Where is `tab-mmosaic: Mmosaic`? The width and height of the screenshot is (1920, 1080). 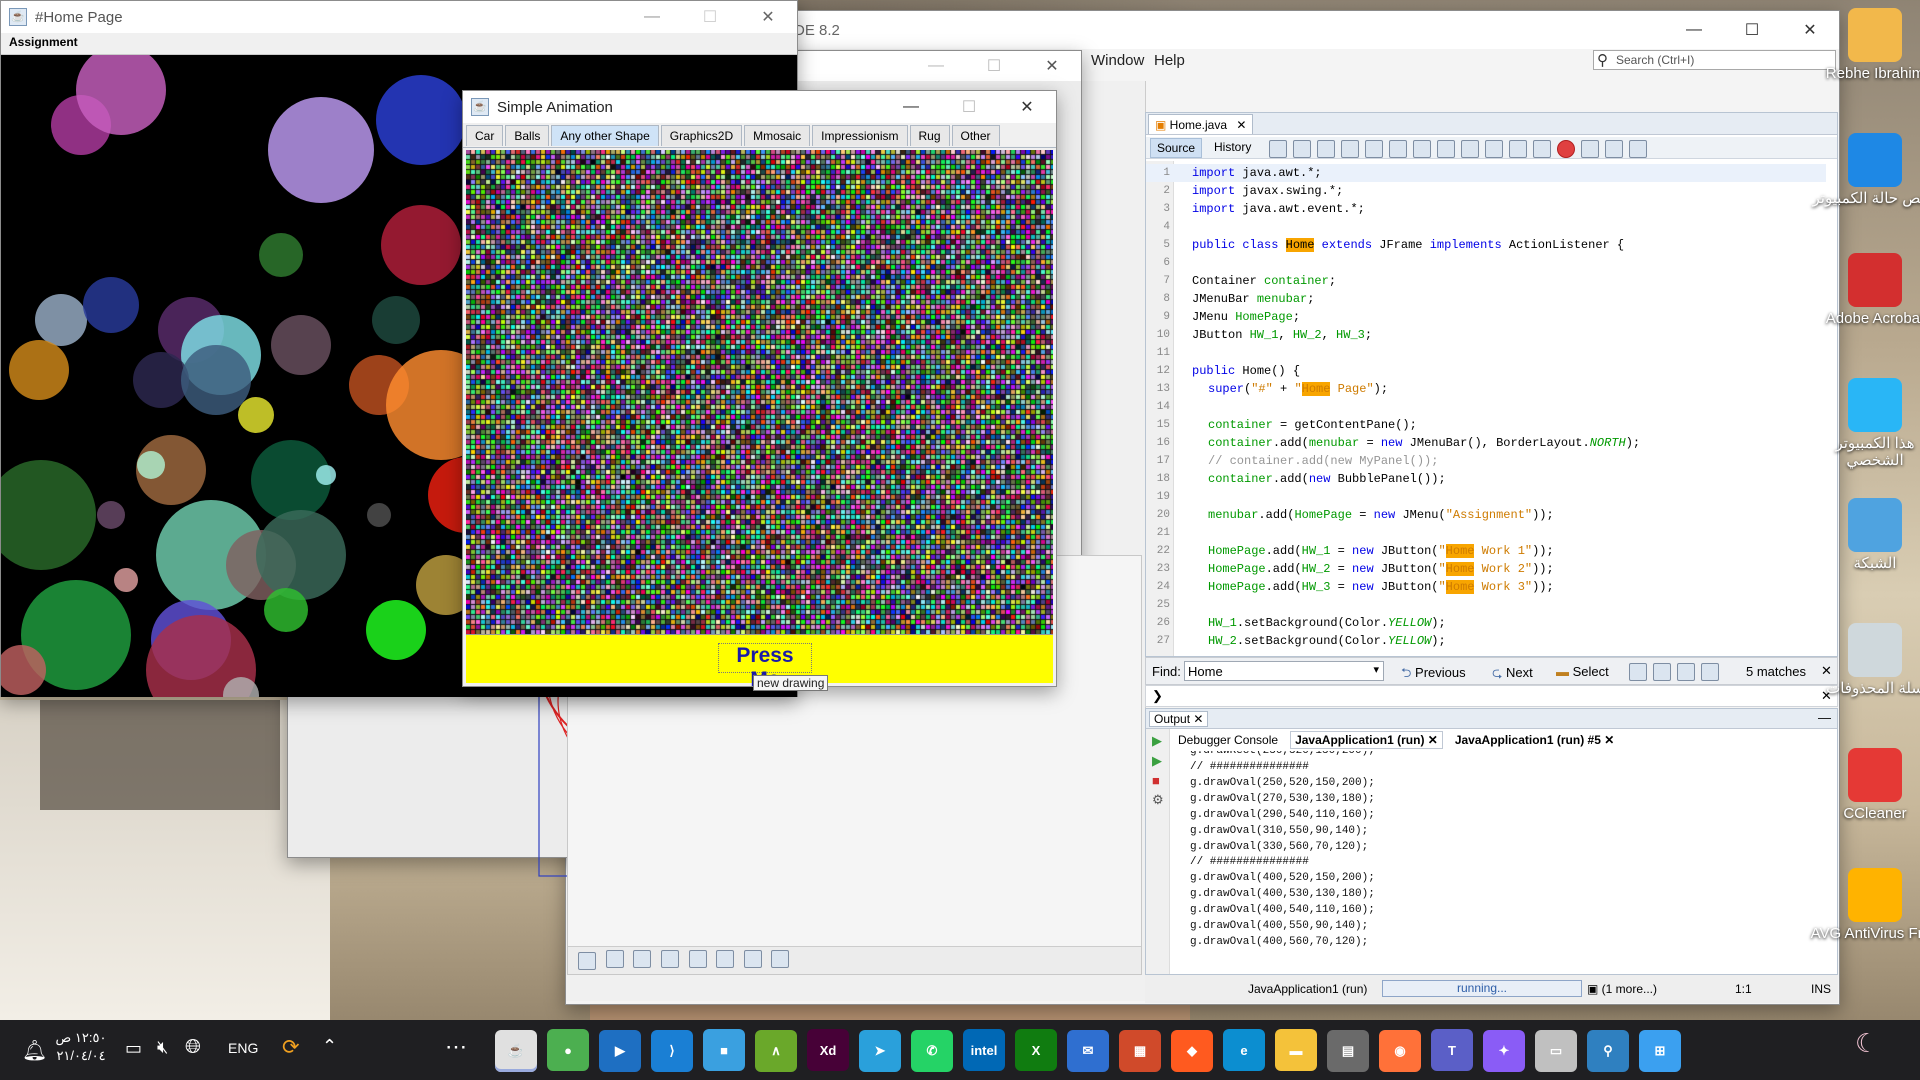
tab-mmosaic: Mmosaic is located at coordinates (777, 135).